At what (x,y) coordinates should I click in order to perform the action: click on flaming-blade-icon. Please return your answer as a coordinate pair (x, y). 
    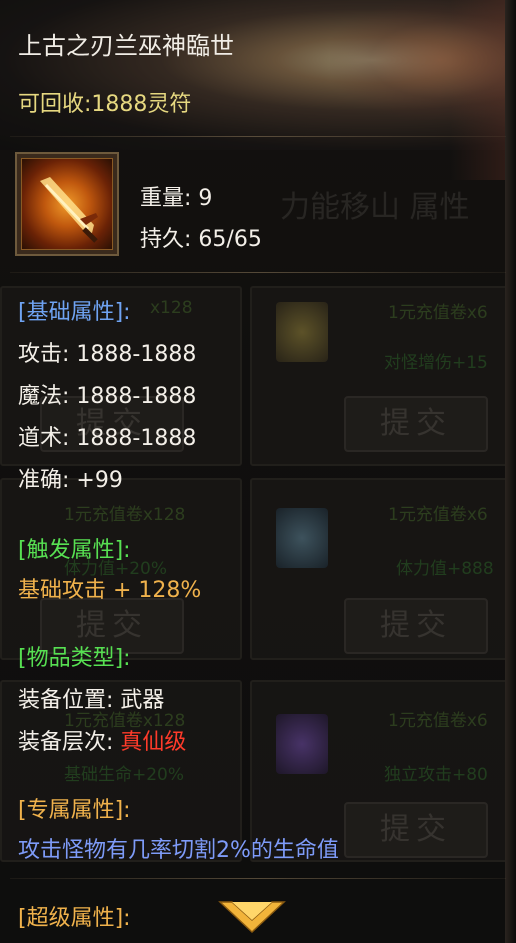
    Looking at the image, I should click on (67, 204).